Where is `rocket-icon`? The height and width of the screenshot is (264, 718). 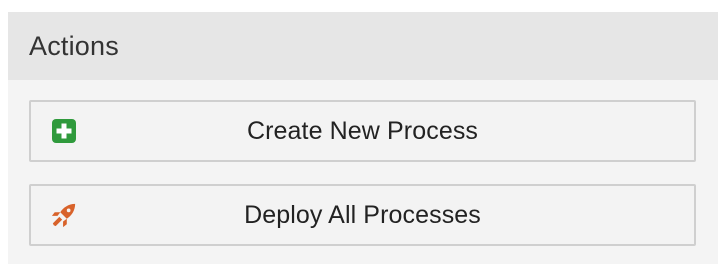 rocket-icon is located at coordinates (64, 215).